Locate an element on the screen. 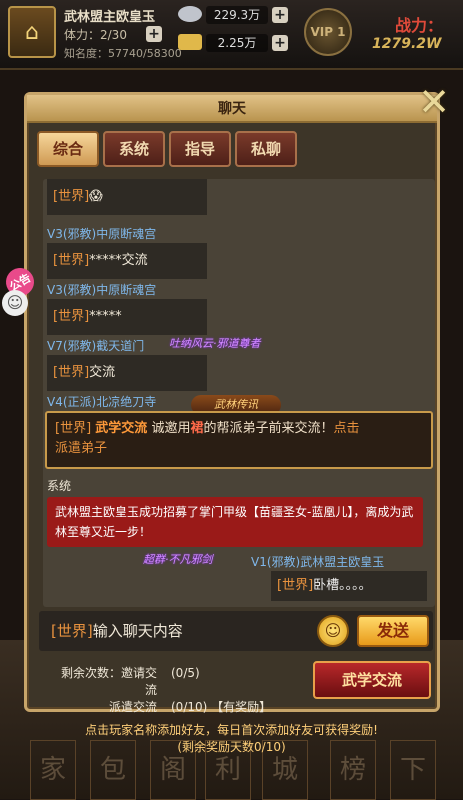 Image resolution: width=463 pixels, height=800 pixels. click-link: 点击 is located at coordinates (346, 428).